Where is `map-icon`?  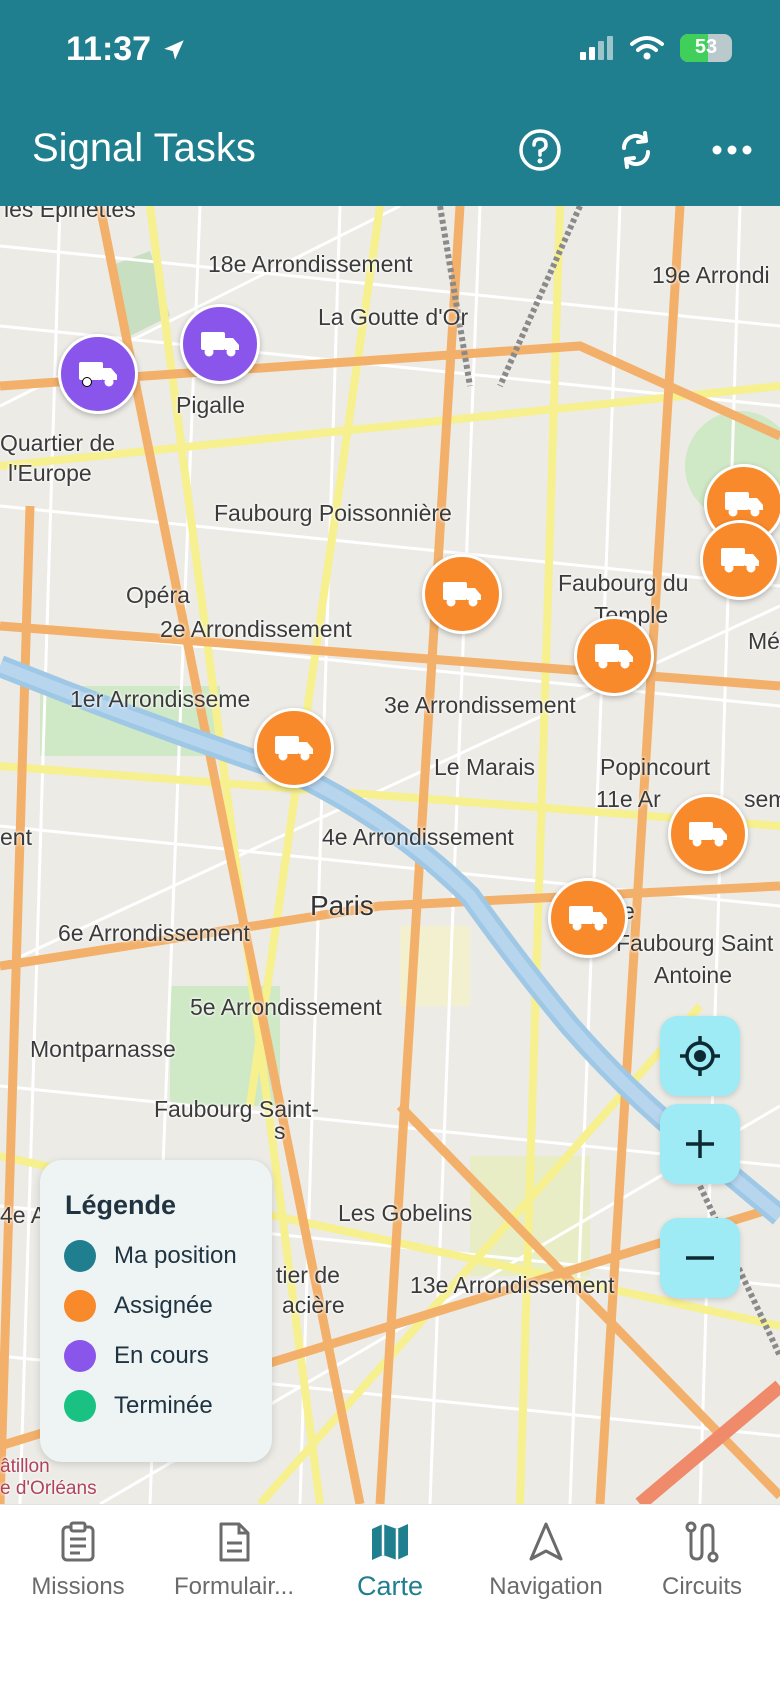
map-icon is located at coordinates (390, 1542).